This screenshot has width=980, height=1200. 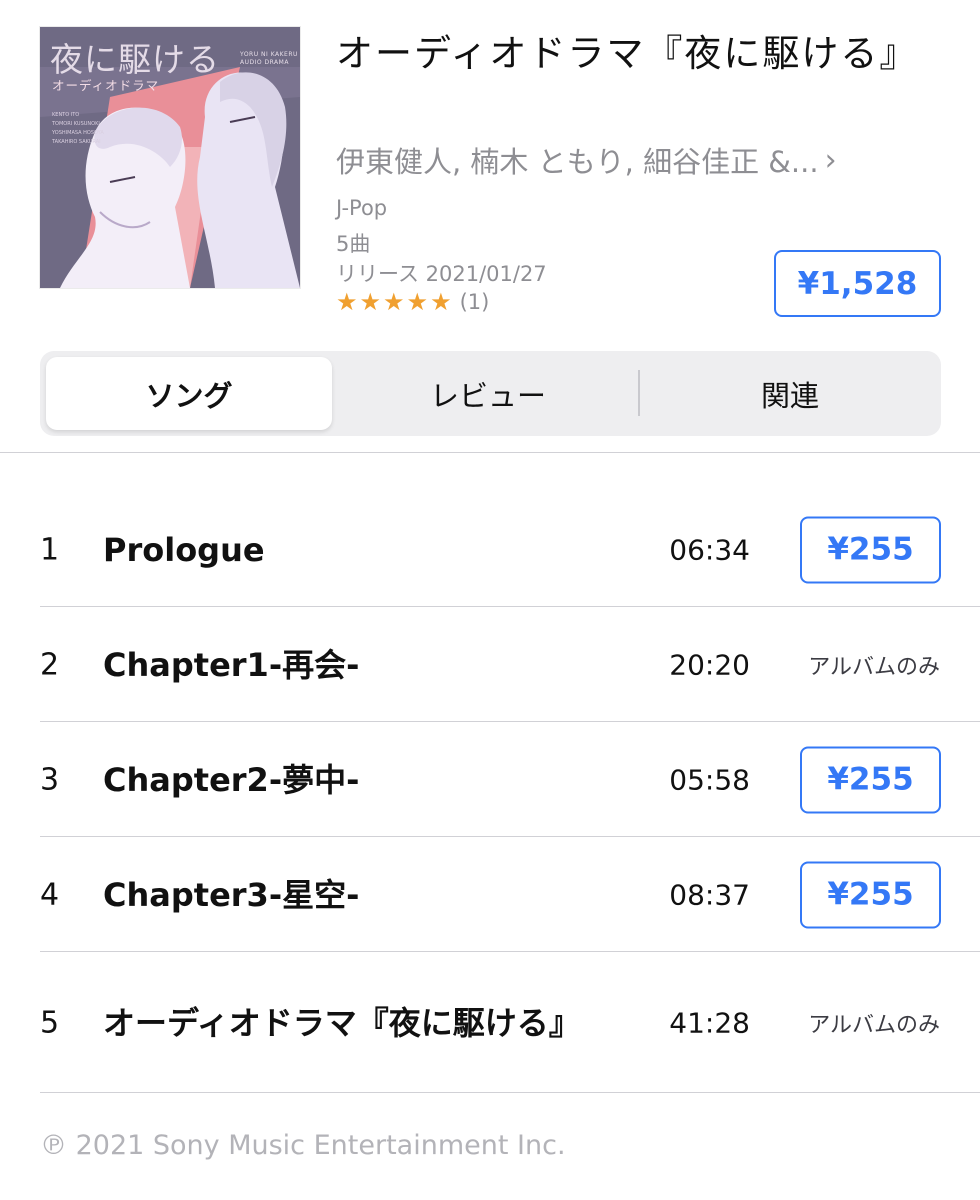 What do you see at coordinates (50, 549) in the screenshot?
I see `track-number: 1` at bounding box center [50, 549].